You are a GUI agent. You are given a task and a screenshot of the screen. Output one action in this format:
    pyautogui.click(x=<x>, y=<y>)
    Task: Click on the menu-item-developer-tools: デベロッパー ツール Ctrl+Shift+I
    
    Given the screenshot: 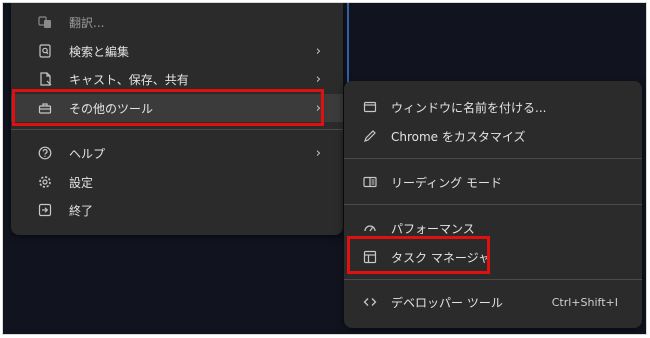 What is the action you would take?
    pyautogui.click(x=493, y=302)
    